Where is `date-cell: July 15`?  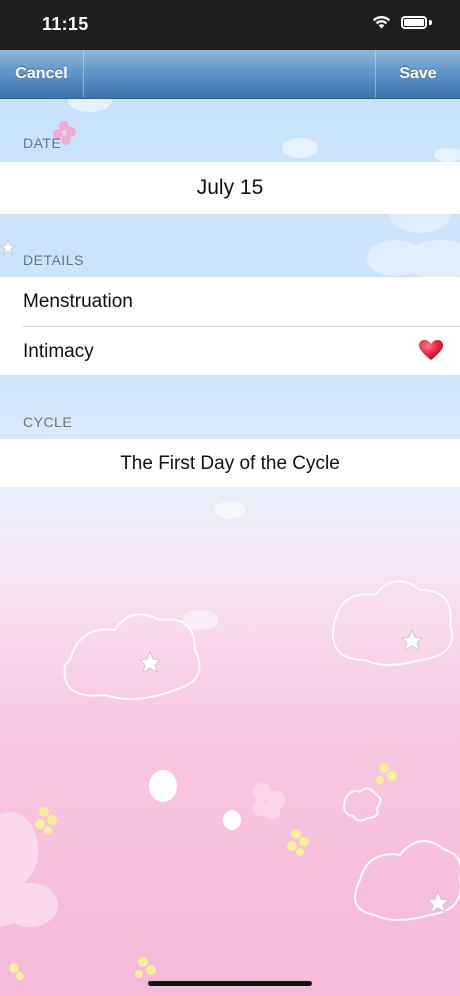
date-cell: July 15 is located at coordinates (230, 188).